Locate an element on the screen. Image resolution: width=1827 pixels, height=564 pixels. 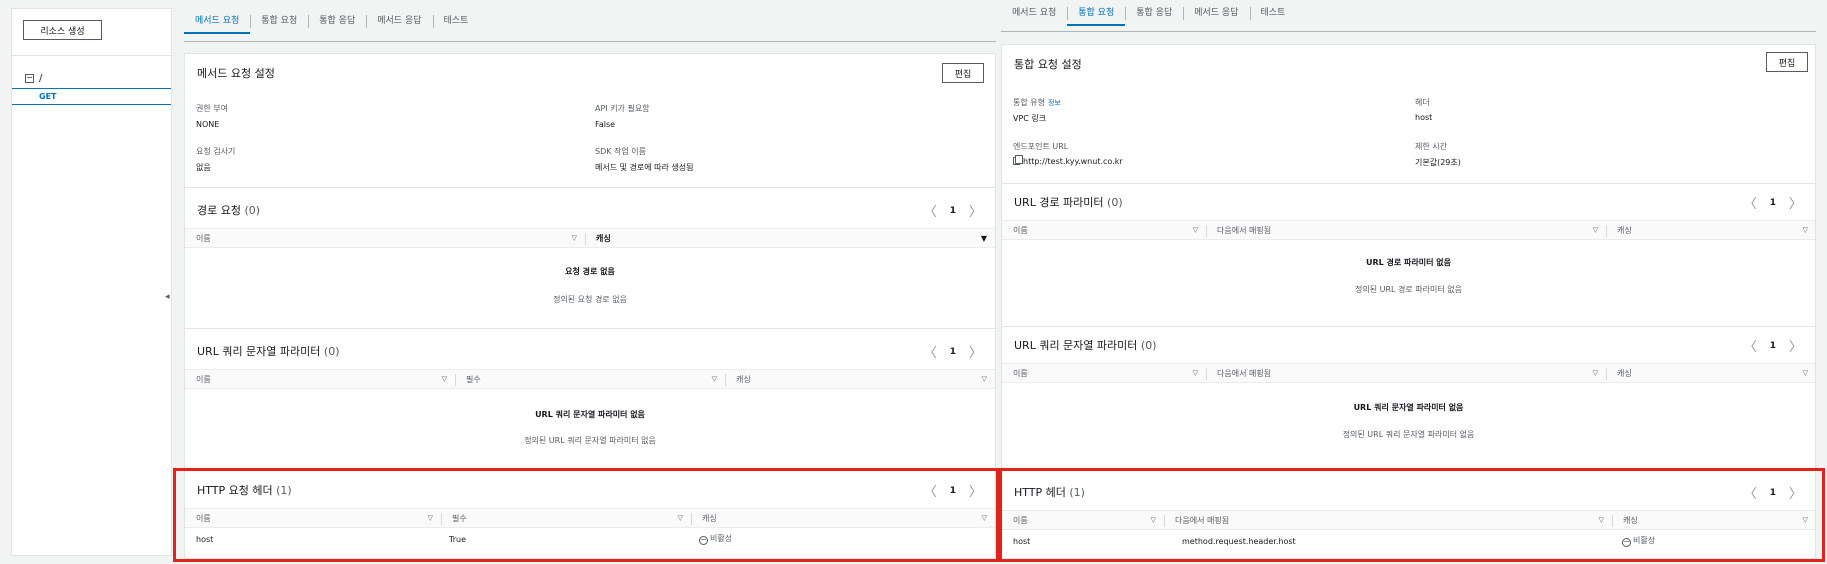
left-tab-bar: 메서드 요청 통합 요청 통합 응답 메서드 응답 테스트 is located at coordinates (331, 21).